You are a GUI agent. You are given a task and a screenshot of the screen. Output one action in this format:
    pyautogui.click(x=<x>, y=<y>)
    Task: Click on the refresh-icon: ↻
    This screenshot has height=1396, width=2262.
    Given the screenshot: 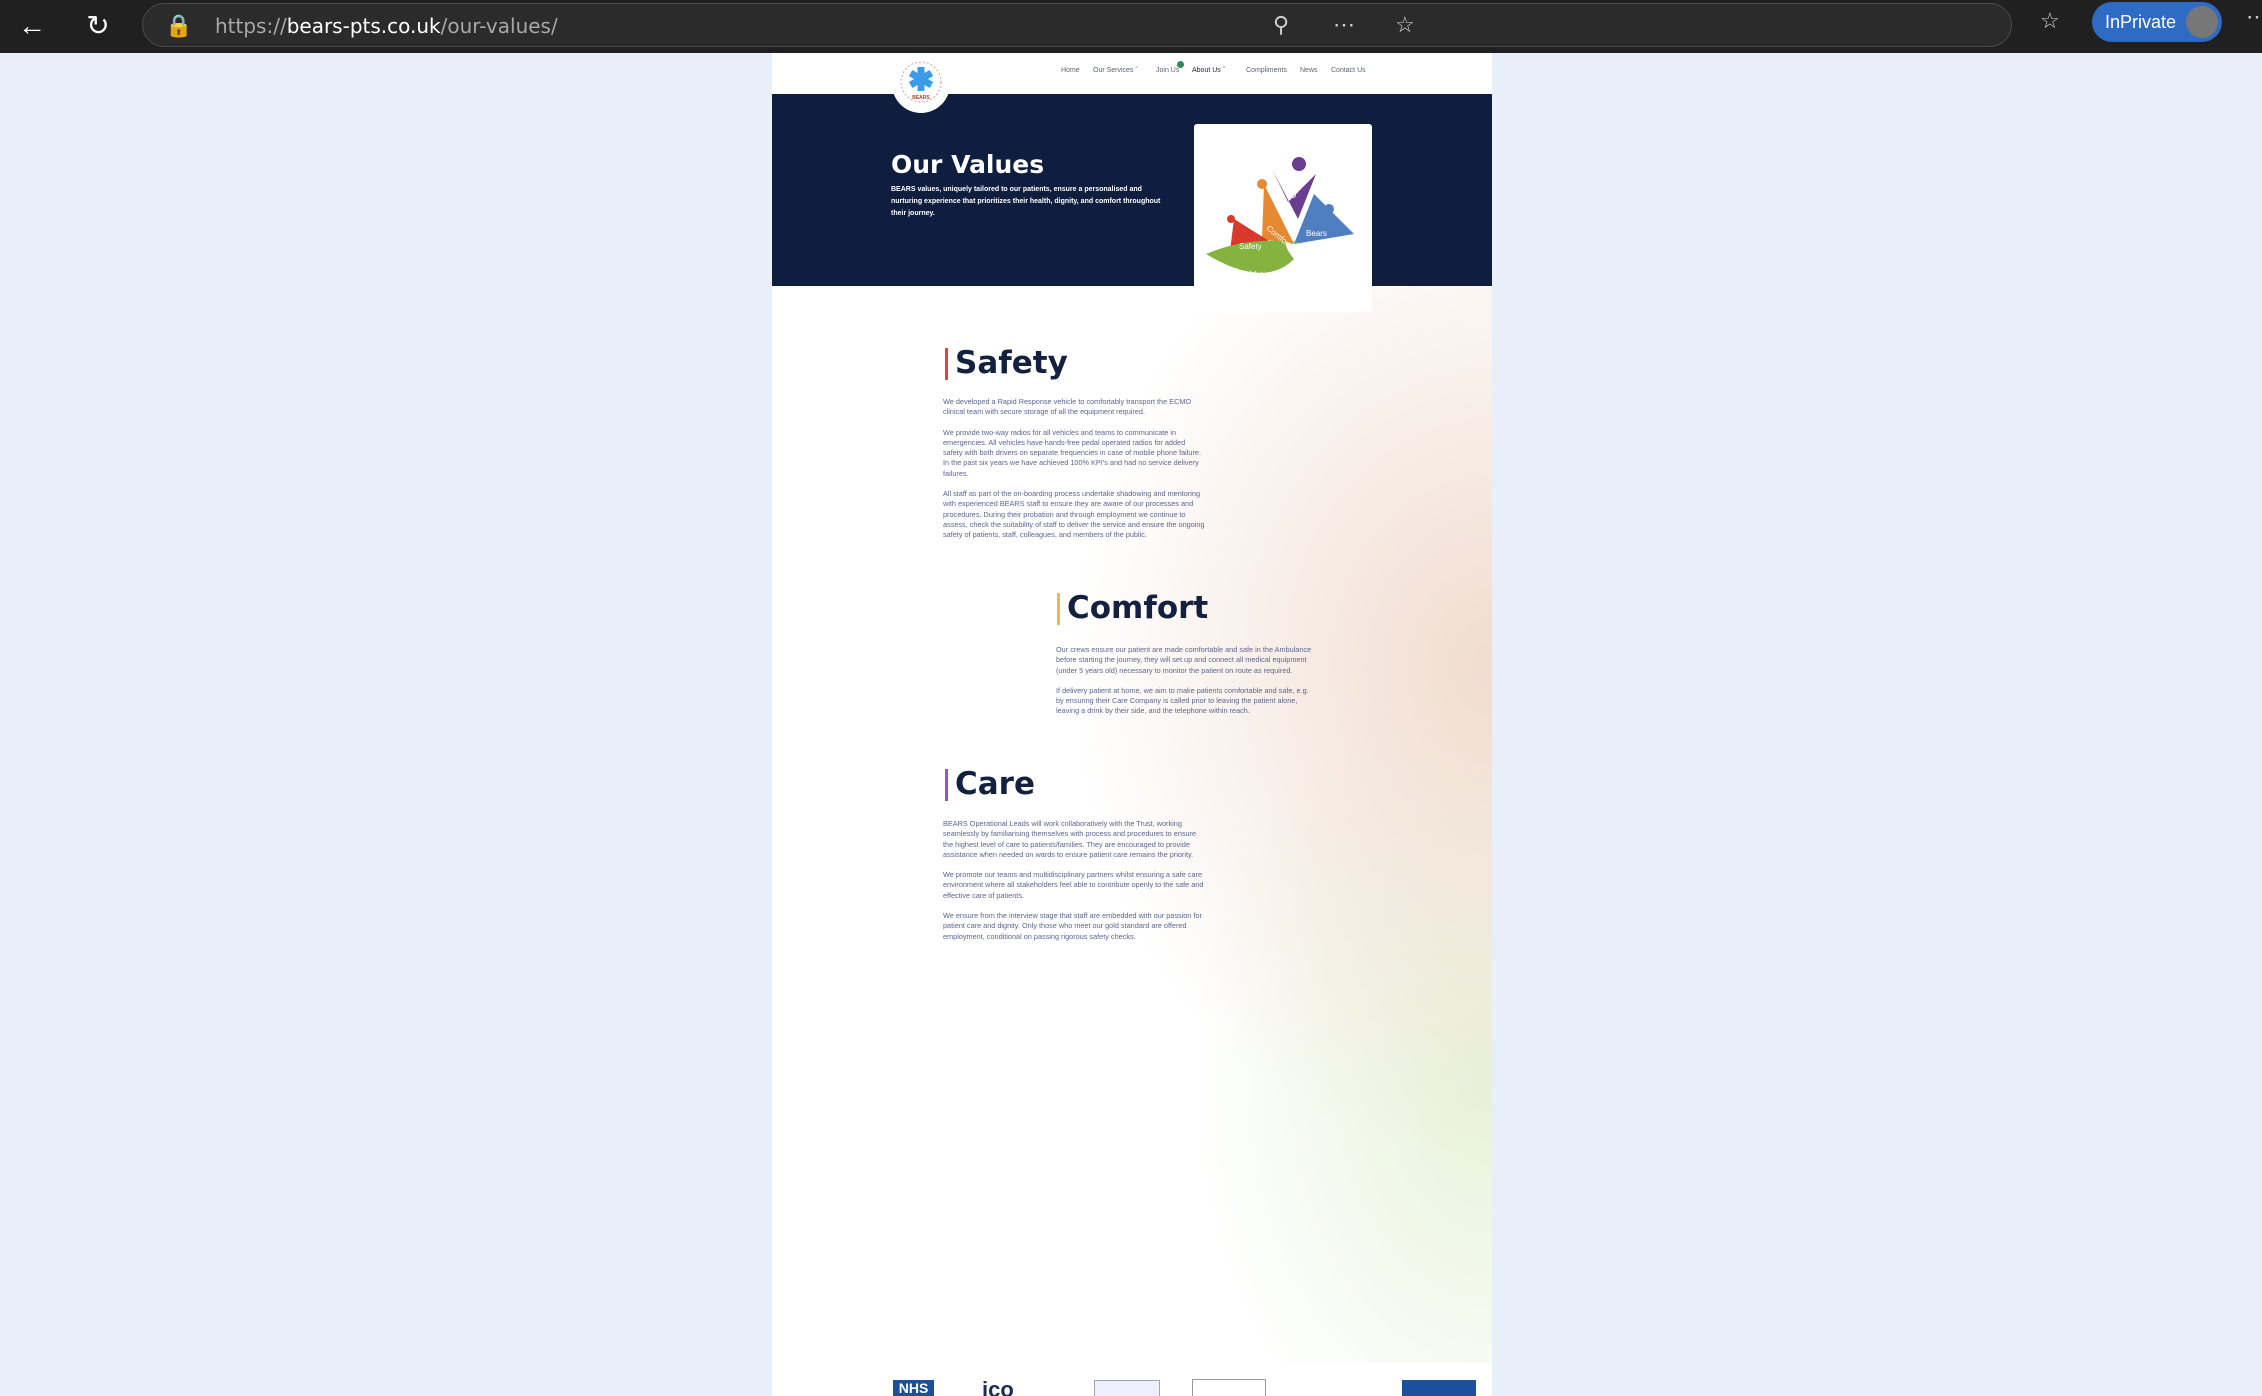 What is the action you would take?
    pyautogui.click(x=98, y=26)
    